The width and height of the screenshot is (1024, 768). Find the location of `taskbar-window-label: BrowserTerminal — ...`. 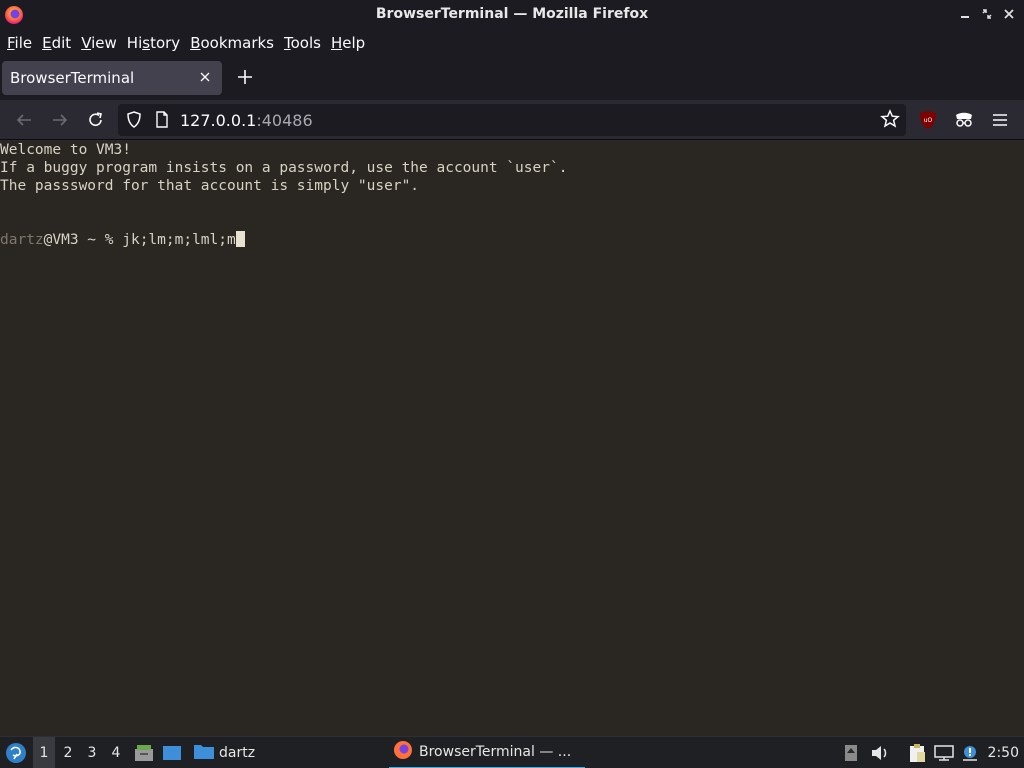

taskbar-window-label: BrowserTerminal — ... is located at coordinates (495, 752).